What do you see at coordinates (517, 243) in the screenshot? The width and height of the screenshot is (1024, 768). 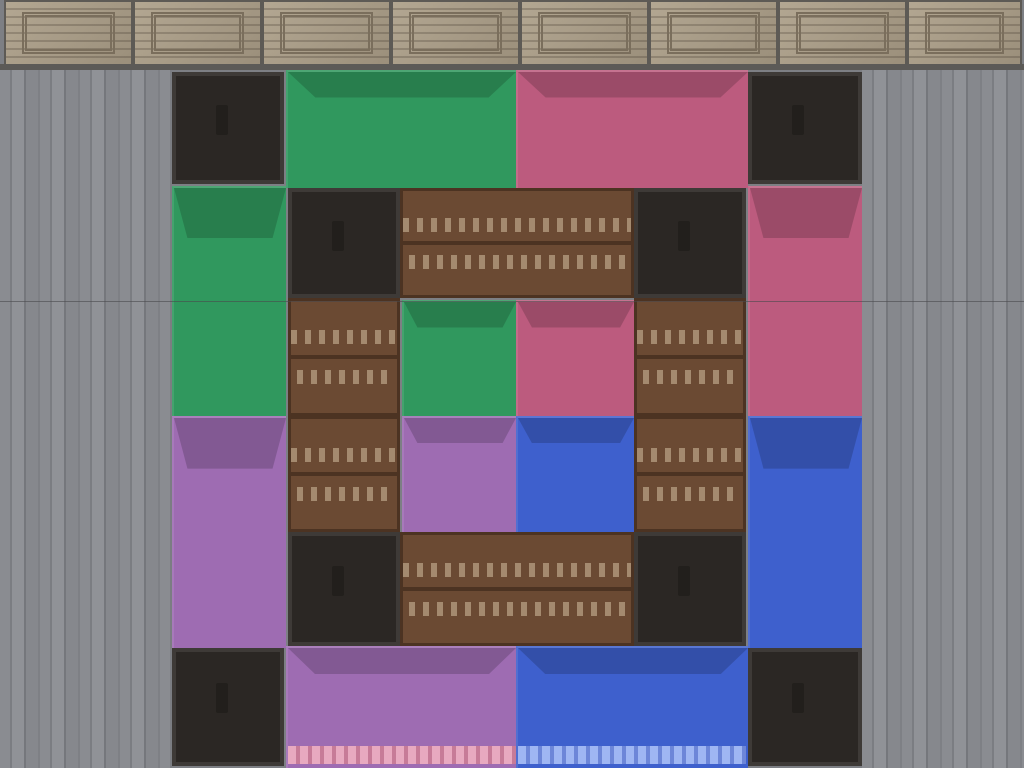 I see `bookshelf-top` at bounding box center [517, 243].